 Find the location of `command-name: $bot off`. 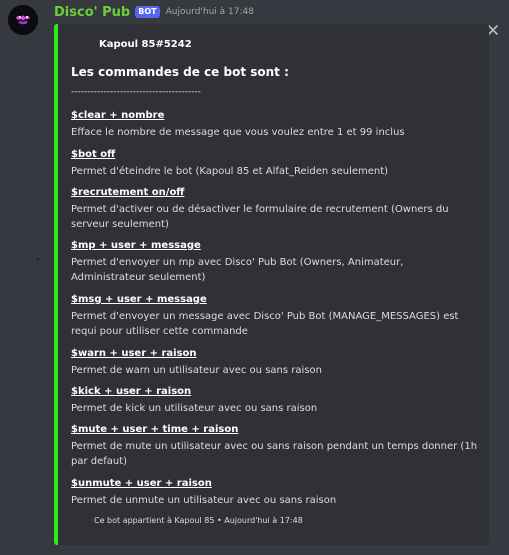

command-name: $bot off is located at coordinates (93, 154).